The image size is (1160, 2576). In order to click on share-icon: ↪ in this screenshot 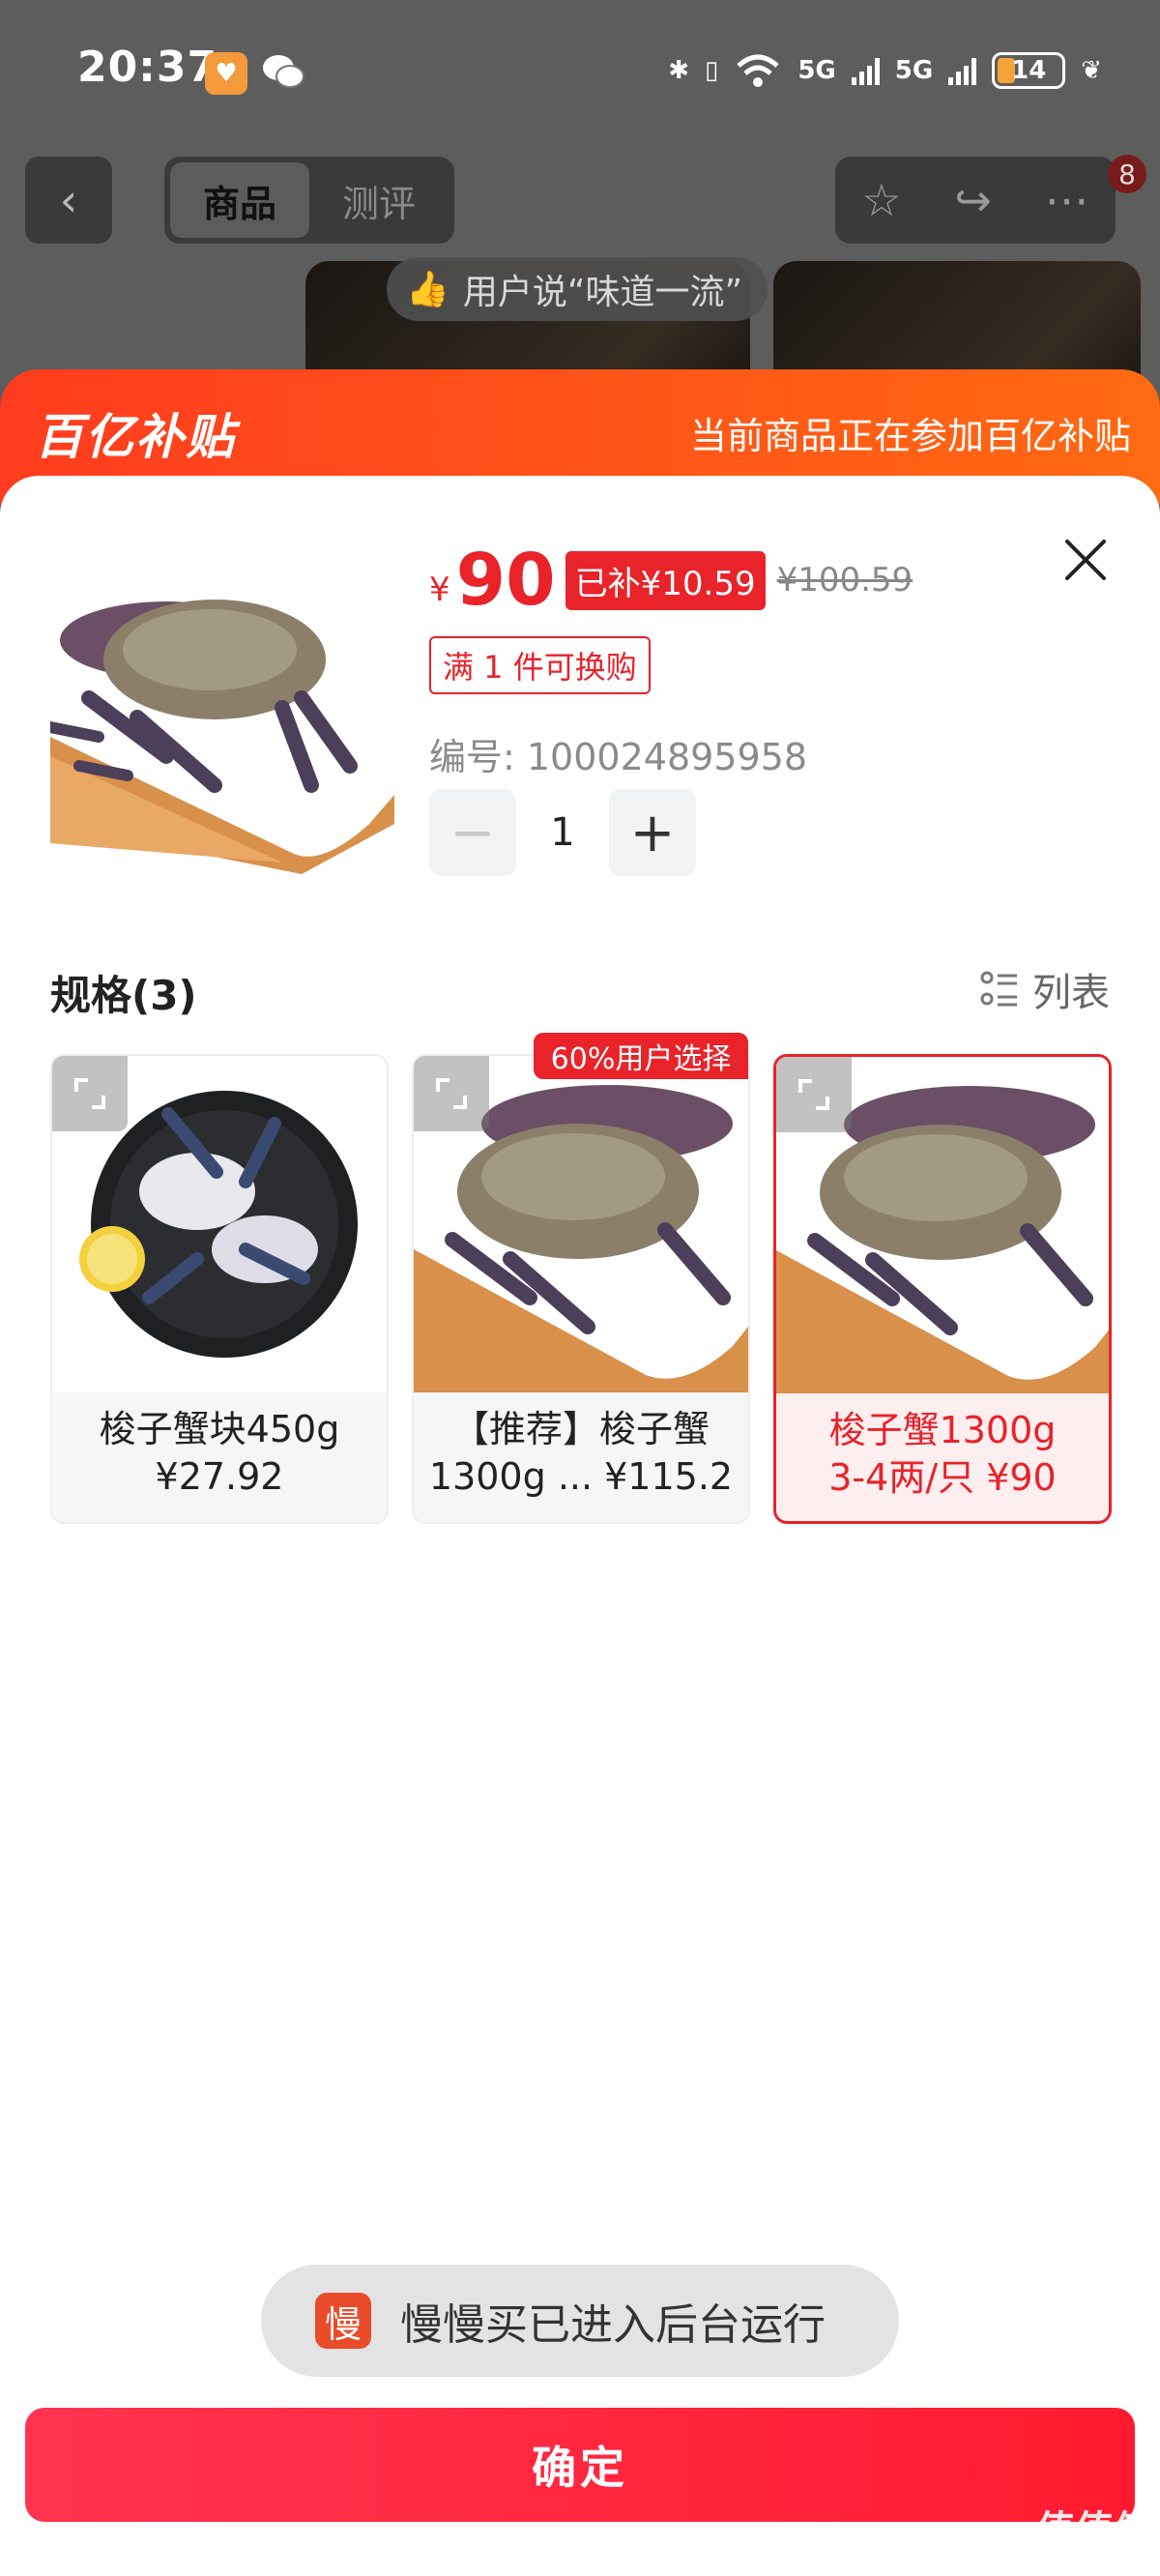, I will do `click(973, 200)`.